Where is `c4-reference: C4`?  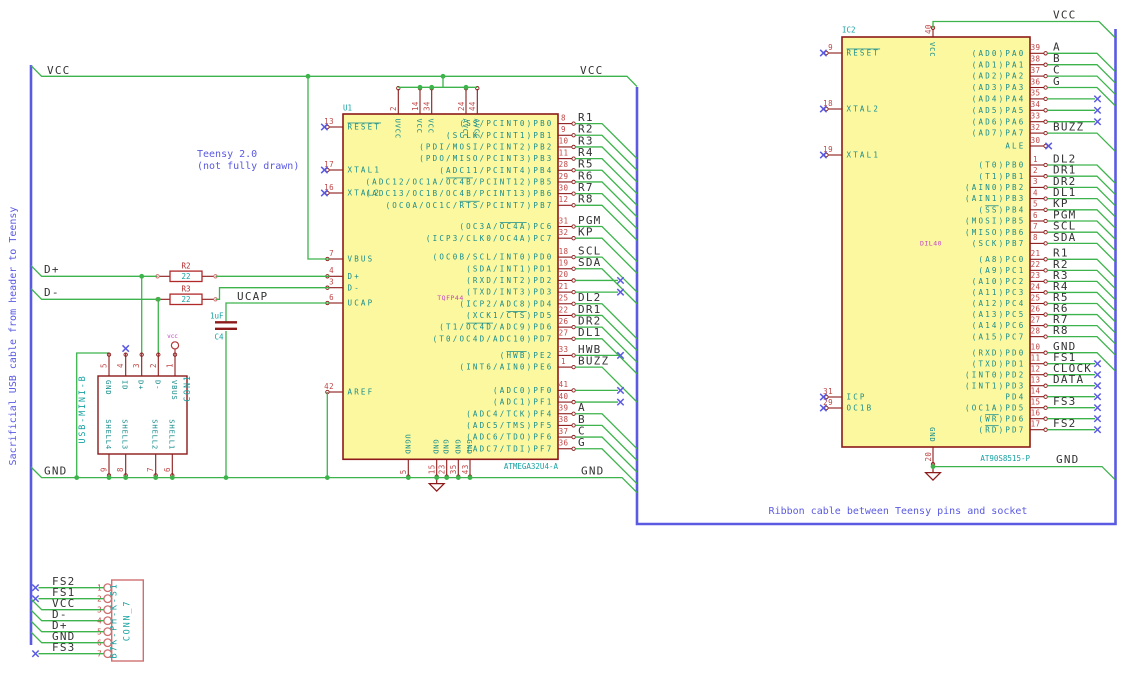
c4-reference: C4 is located at coordinates (219, 337).